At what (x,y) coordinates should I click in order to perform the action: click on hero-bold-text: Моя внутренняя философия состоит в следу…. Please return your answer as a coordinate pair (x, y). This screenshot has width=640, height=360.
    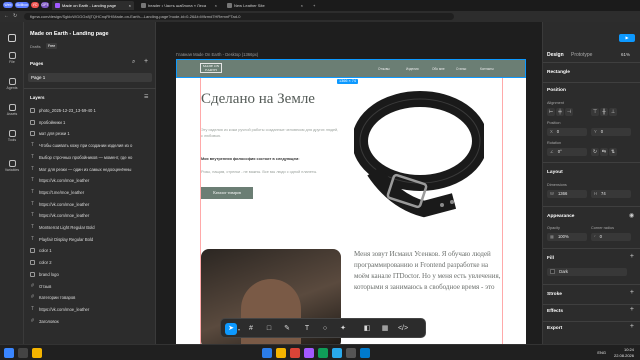
    Looking at the image, I should click on (250, 159).